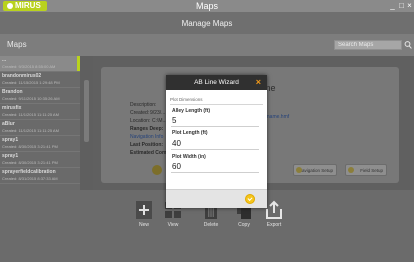 The width and height of the screenshot is (414, 262). I want to click on search-icon, so click(408, 45).